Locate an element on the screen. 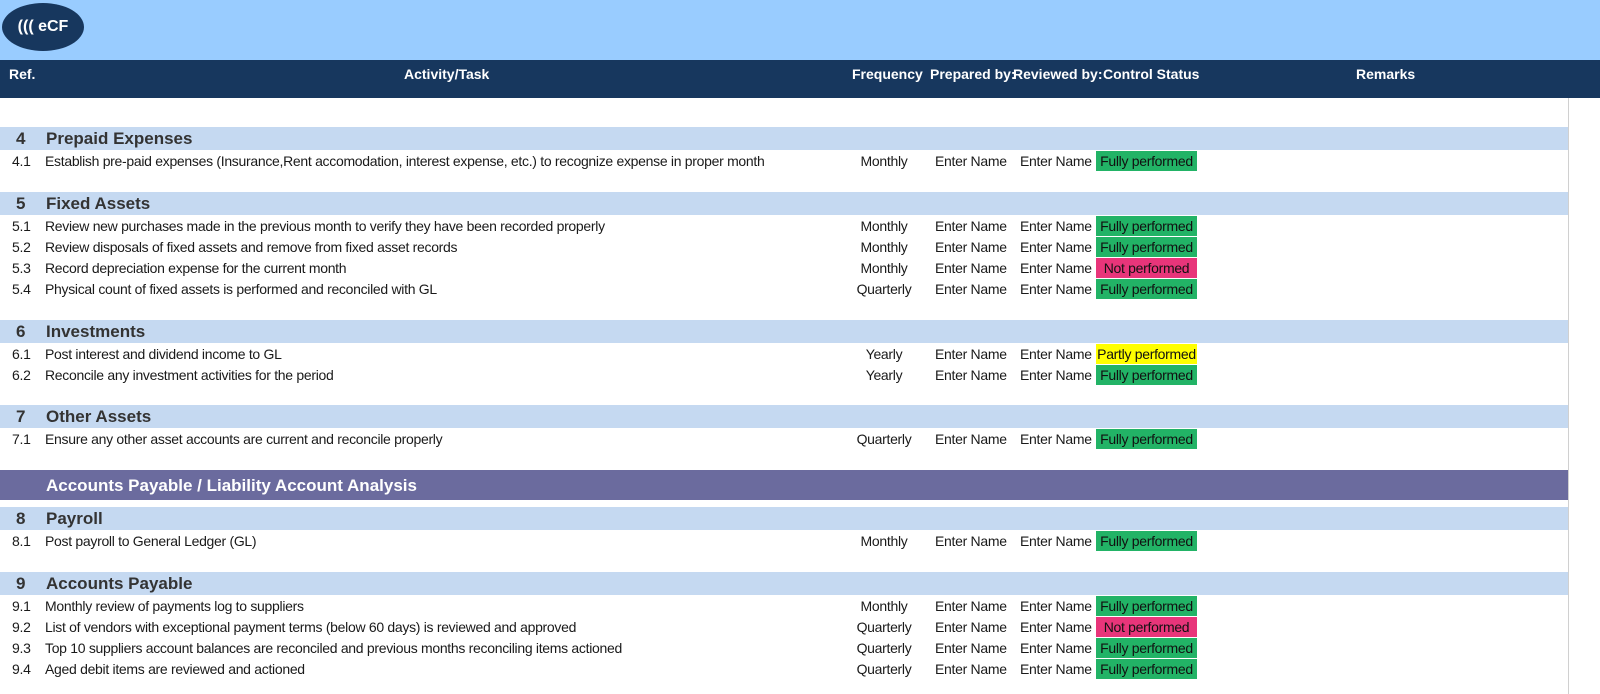  section-title: Accounts Payable is located at coordinates (119, 583).